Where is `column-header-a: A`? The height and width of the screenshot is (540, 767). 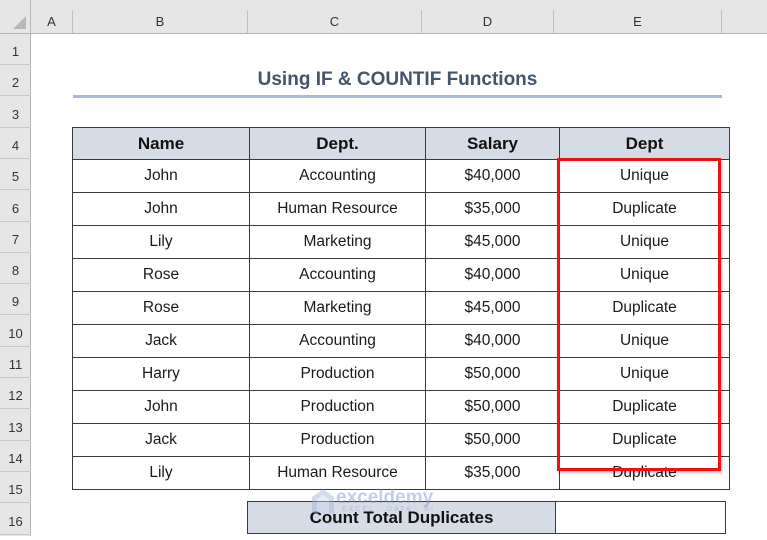 column-header-a: A is located at coordinates (52, 22).